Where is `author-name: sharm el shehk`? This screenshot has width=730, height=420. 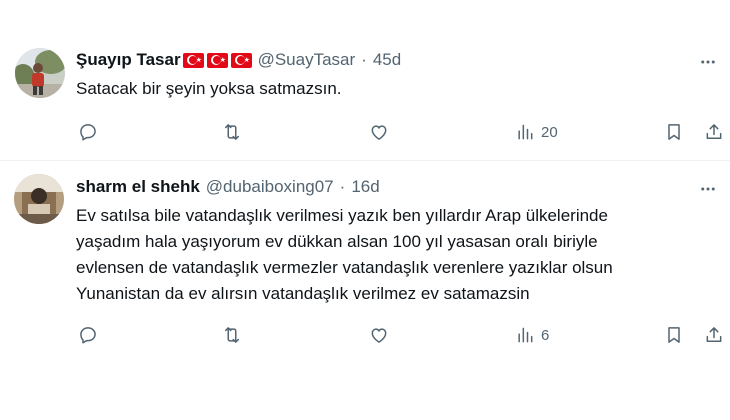 author-name: sharm el shehk is located at coordinates (138, 187).